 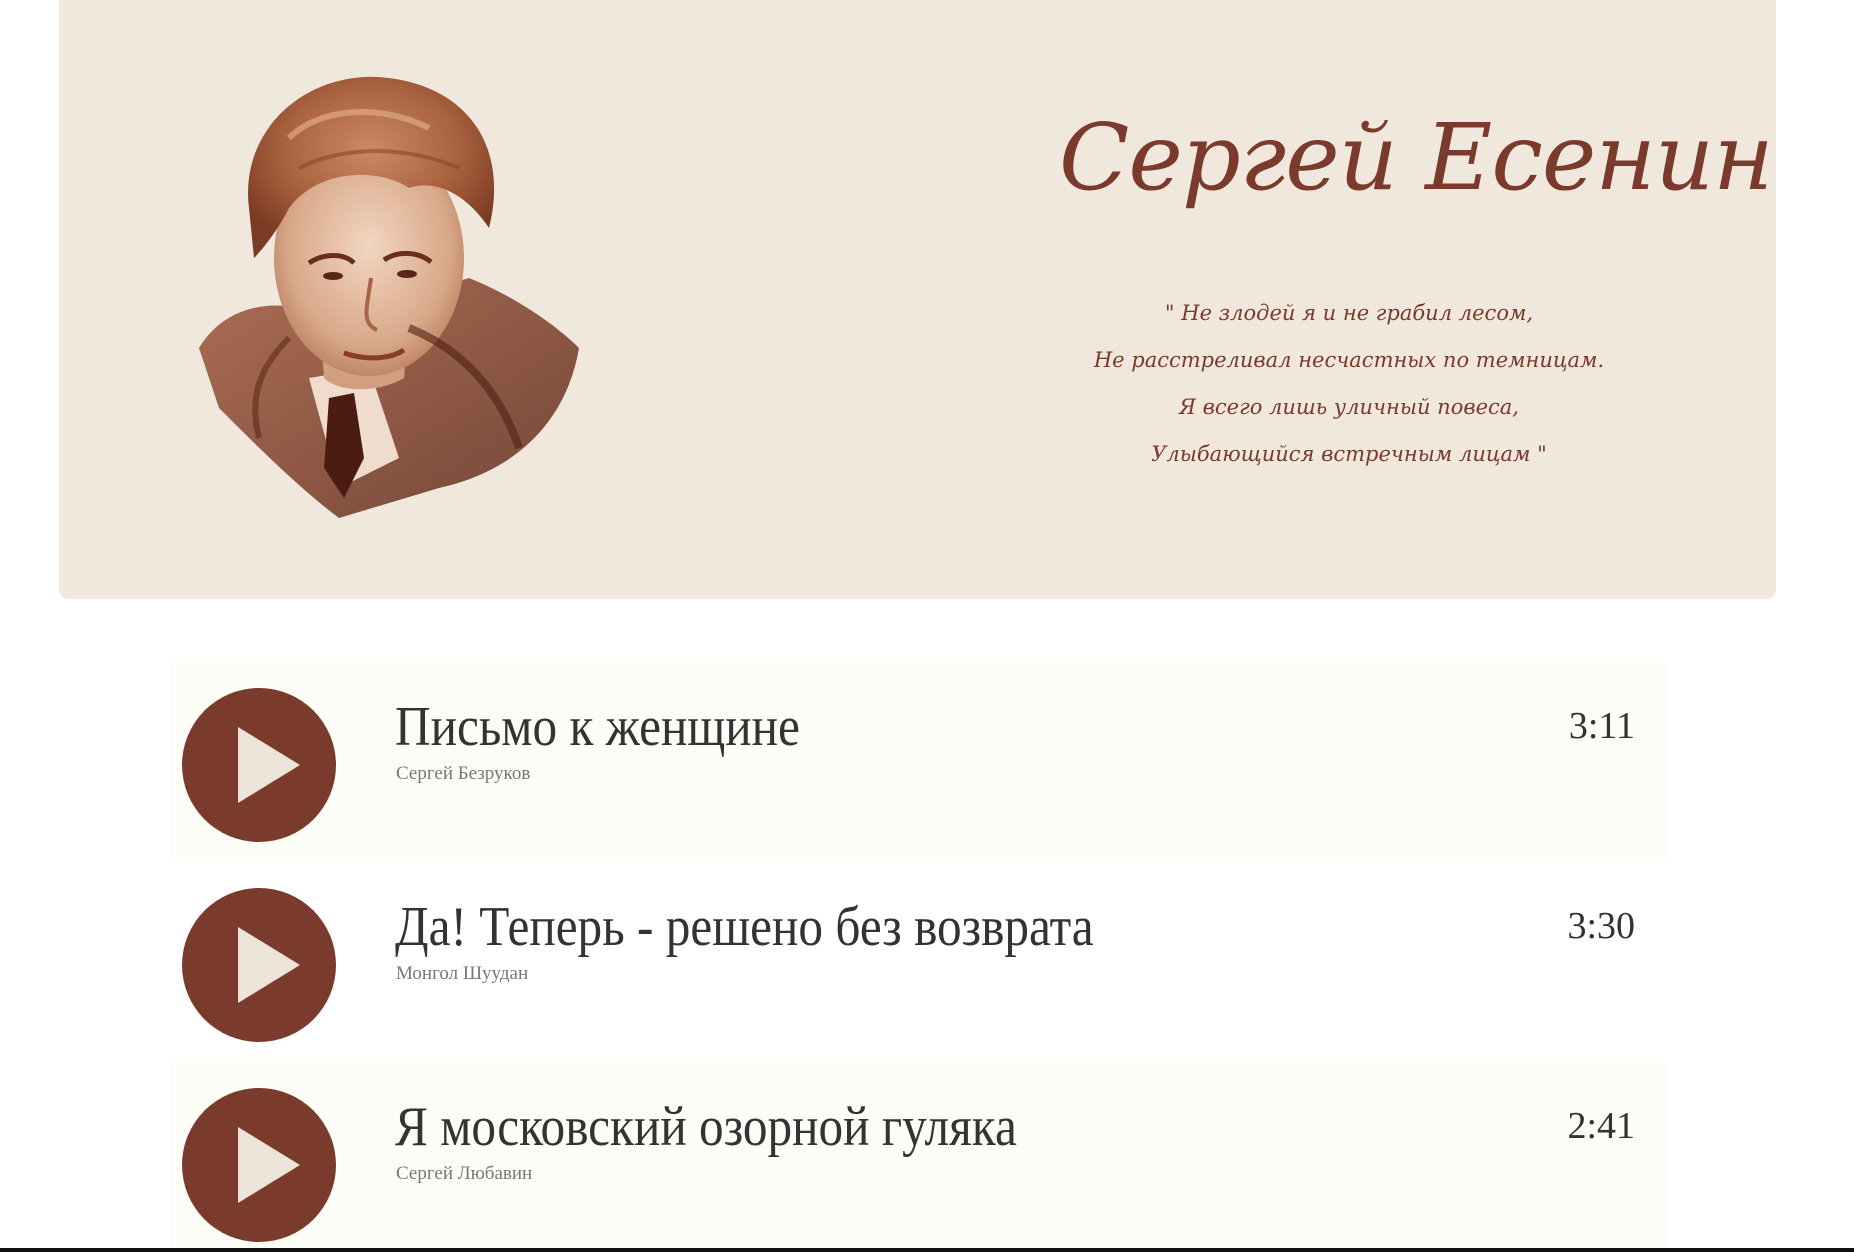 I want to click on track-duration: 2:41, so click(x=1601, y=1126).